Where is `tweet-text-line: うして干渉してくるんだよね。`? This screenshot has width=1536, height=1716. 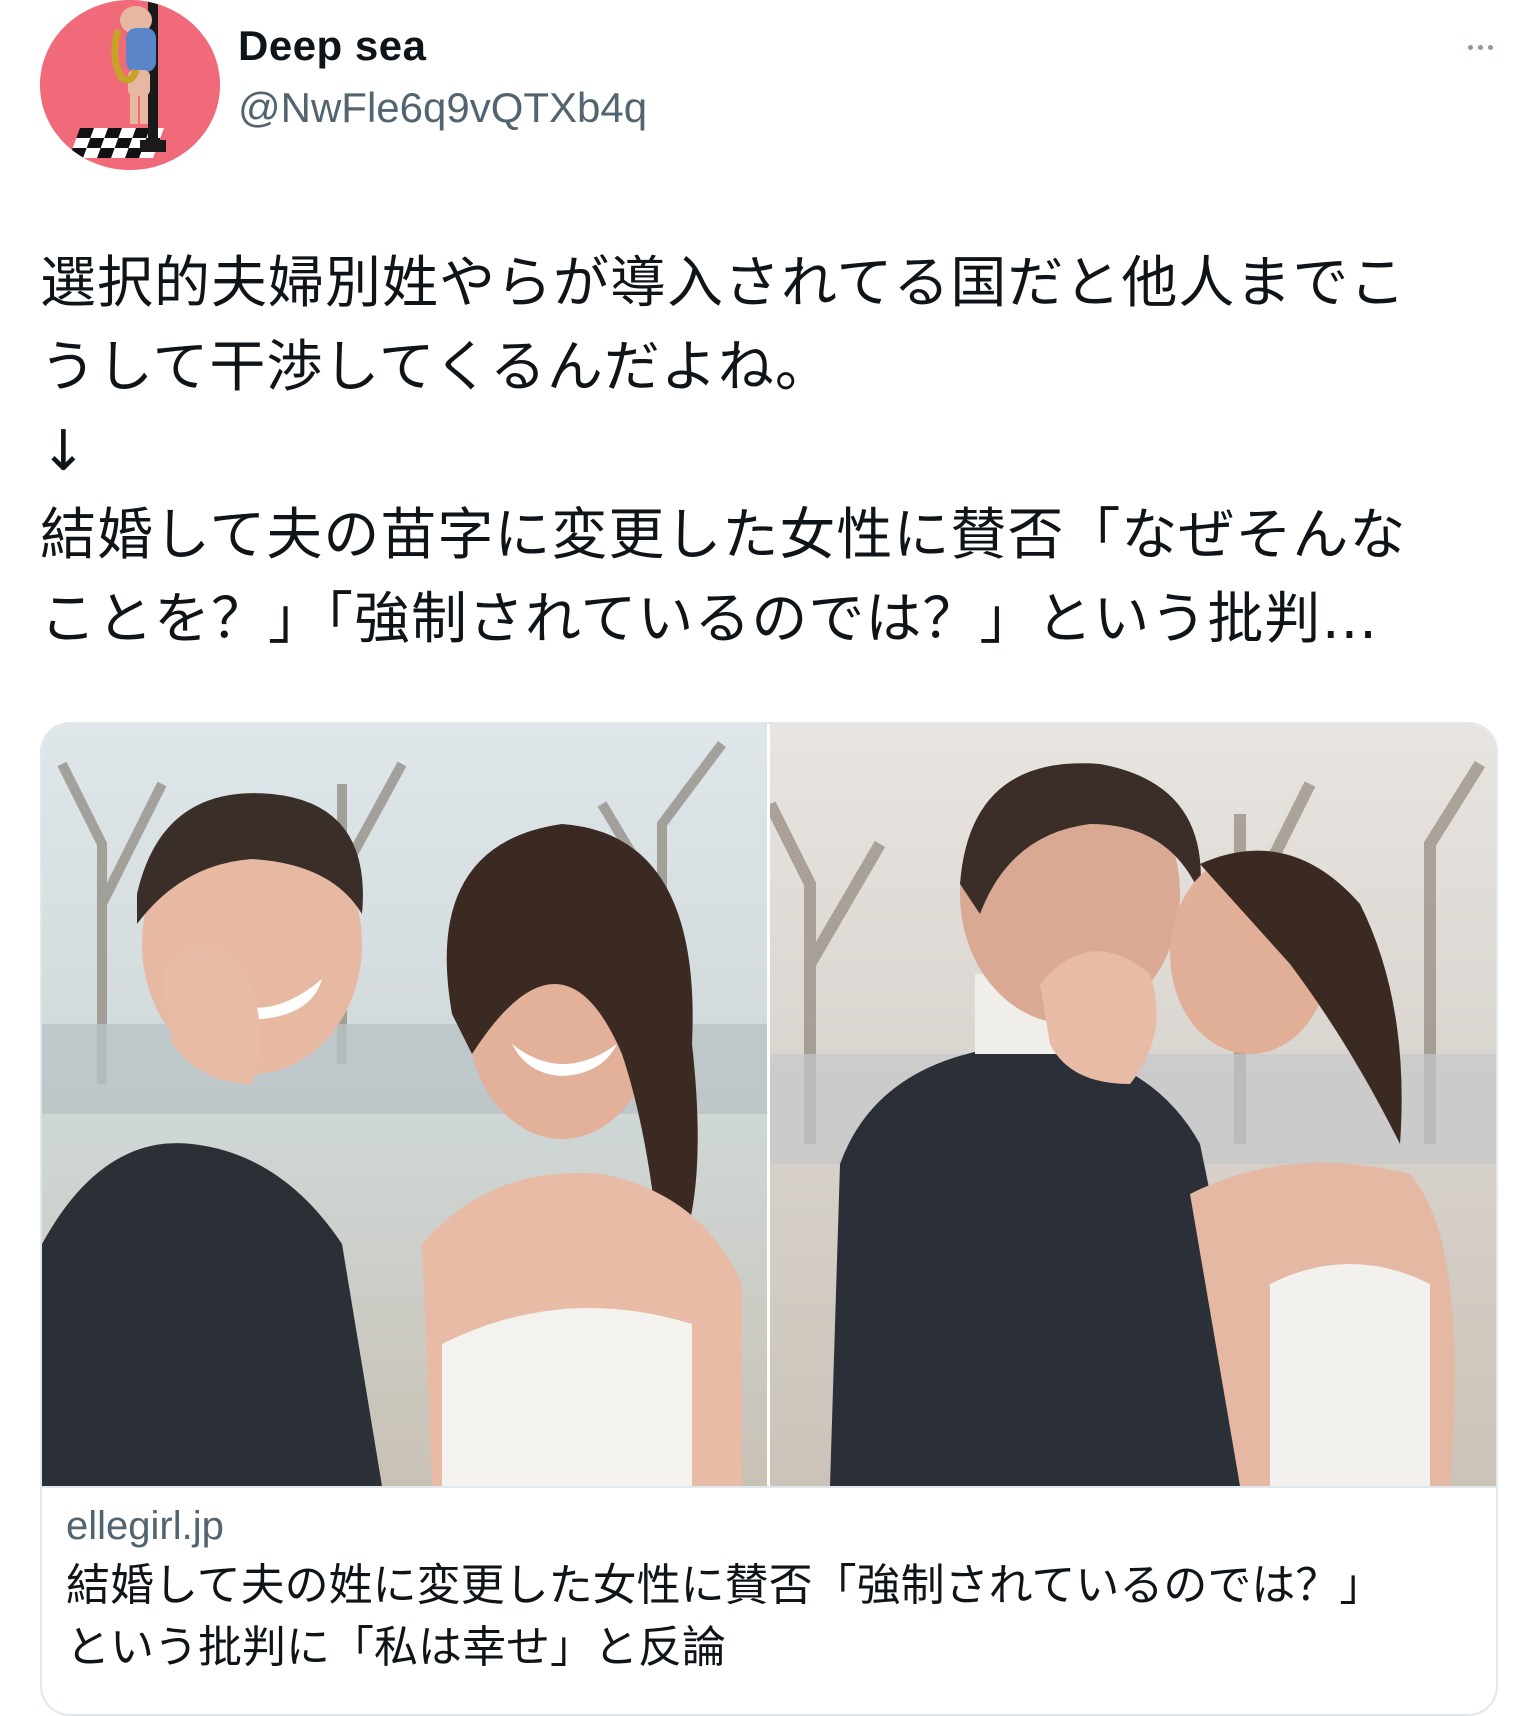
tweet-text-line: うして干渉してくるんだよね。 is located at coordinates (436, 367).